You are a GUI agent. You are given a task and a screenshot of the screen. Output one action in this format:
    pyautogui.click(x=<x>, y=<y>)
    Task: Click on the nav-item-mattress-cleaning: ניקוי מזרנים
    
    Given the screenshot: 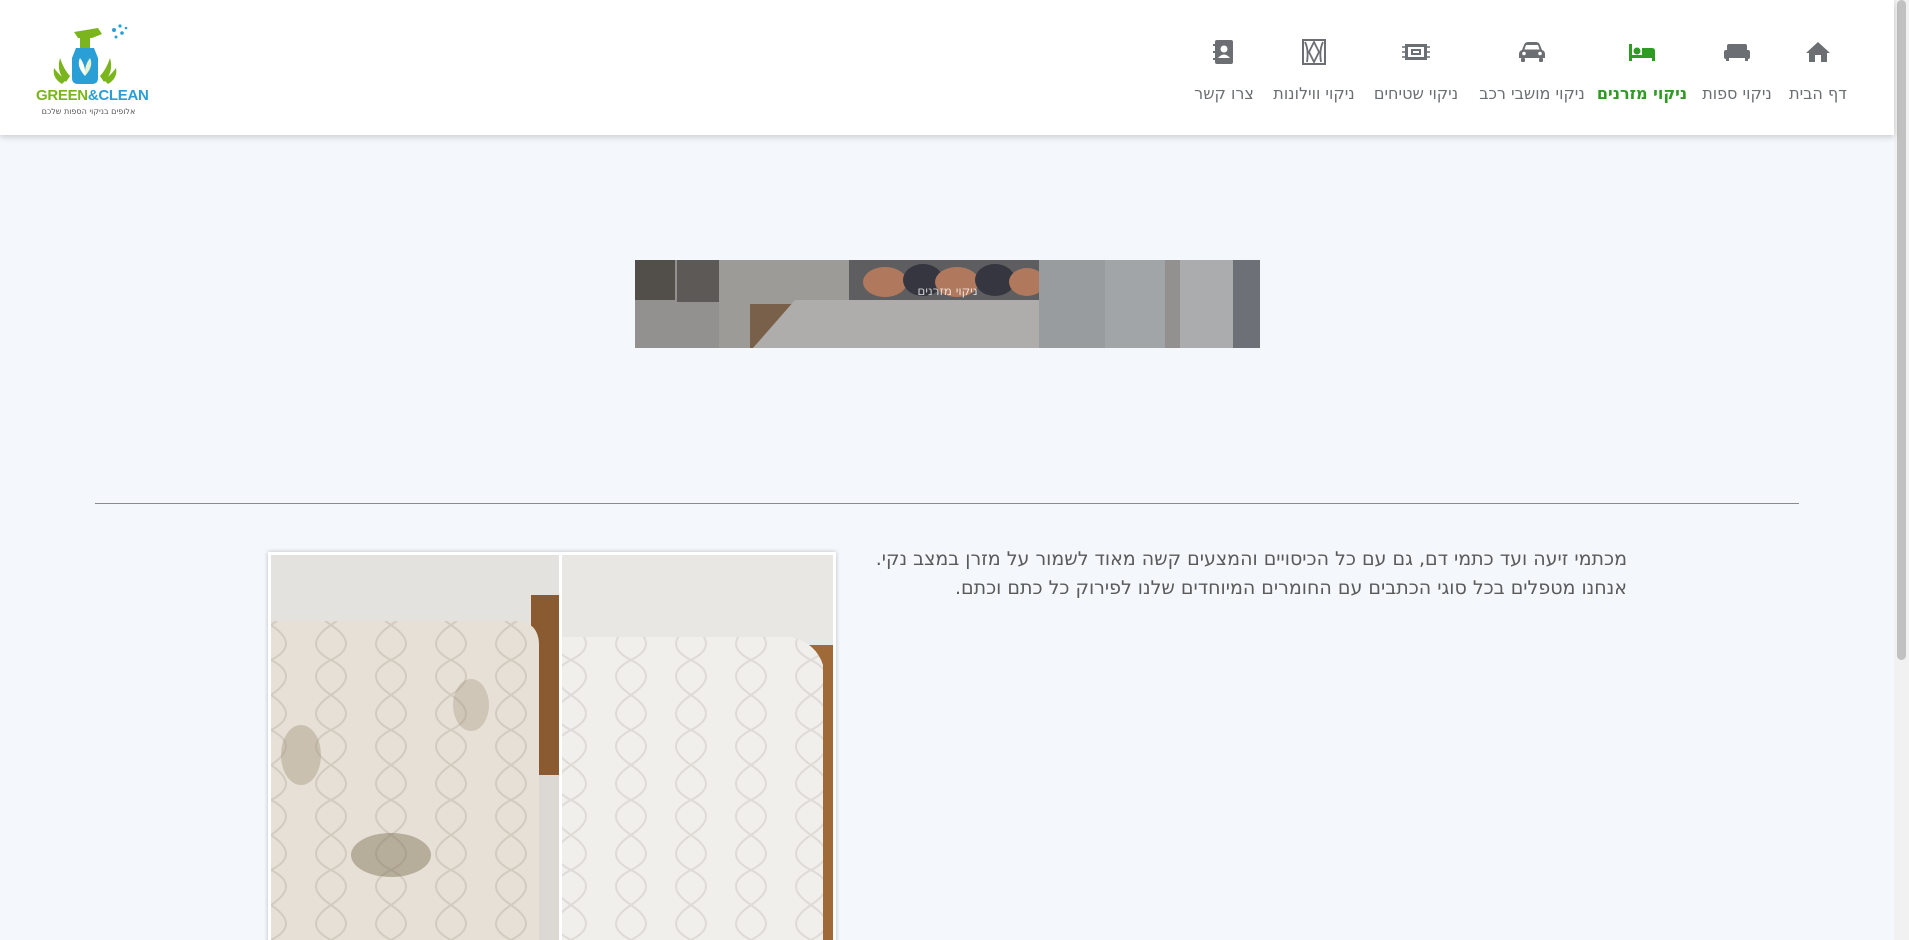 What is the action you would take?
    pyautogui.click(x=1642, y=76)
    